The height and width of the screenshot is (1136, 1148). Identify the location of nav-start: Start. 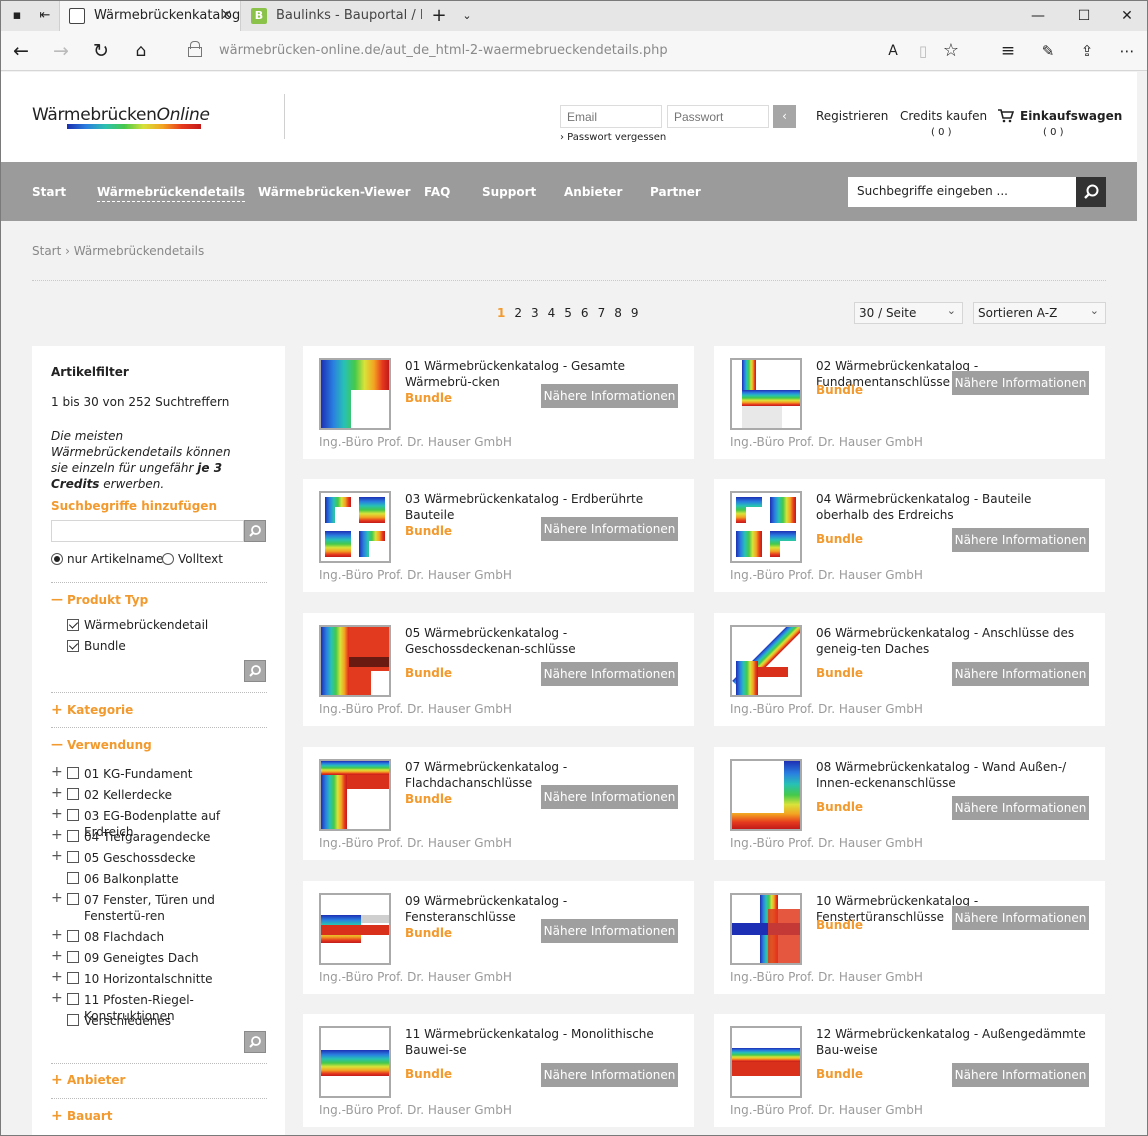
(49, 192).